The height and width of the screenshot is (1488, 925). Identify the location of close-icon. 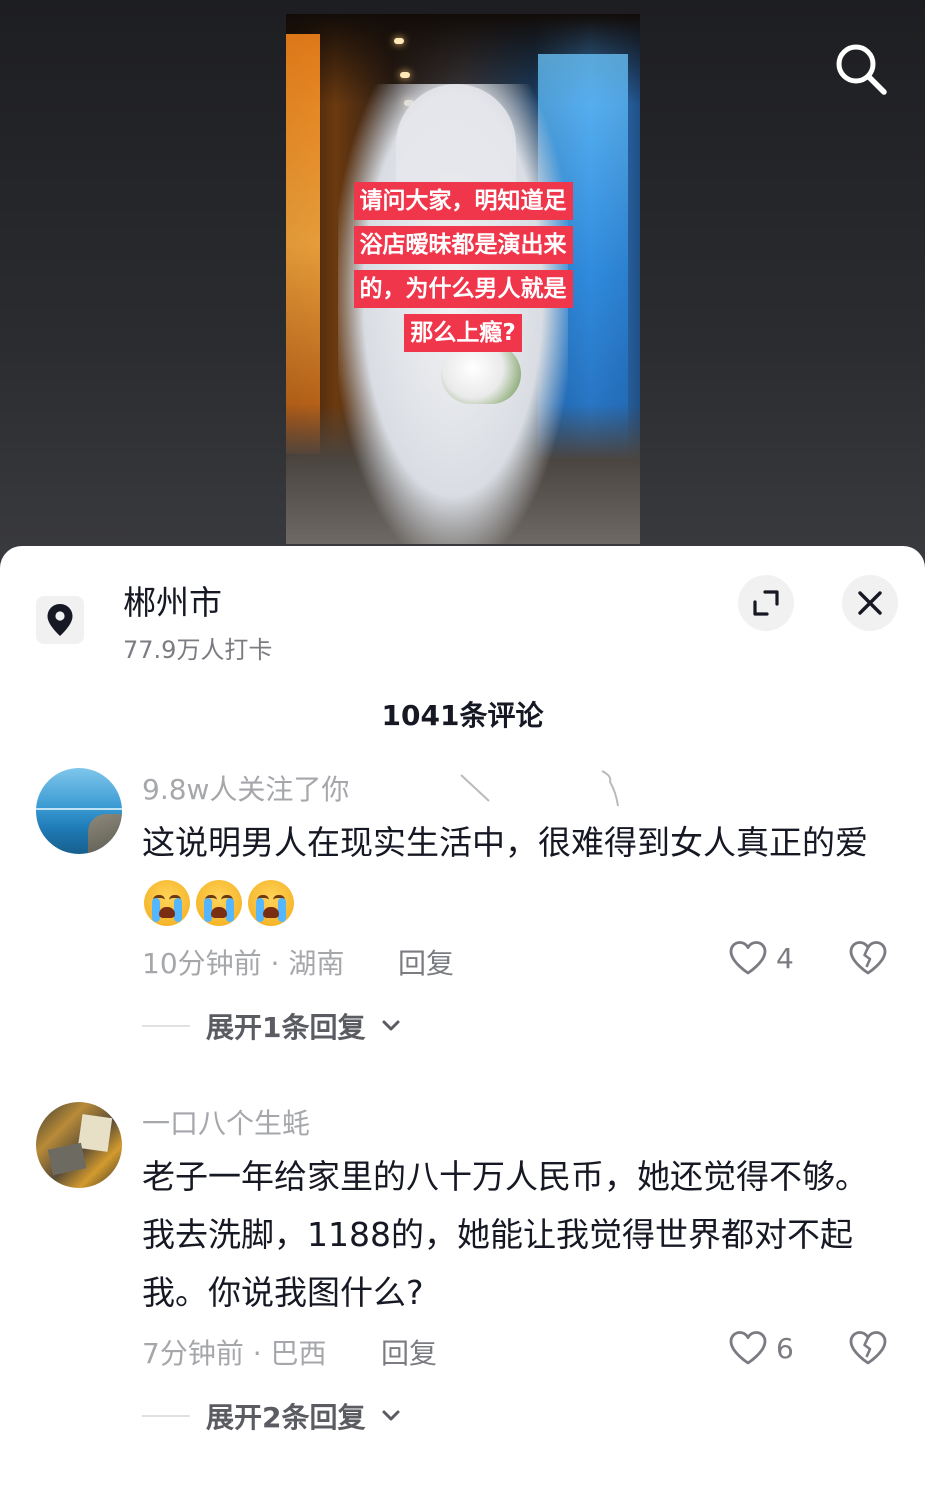
(870, 603).